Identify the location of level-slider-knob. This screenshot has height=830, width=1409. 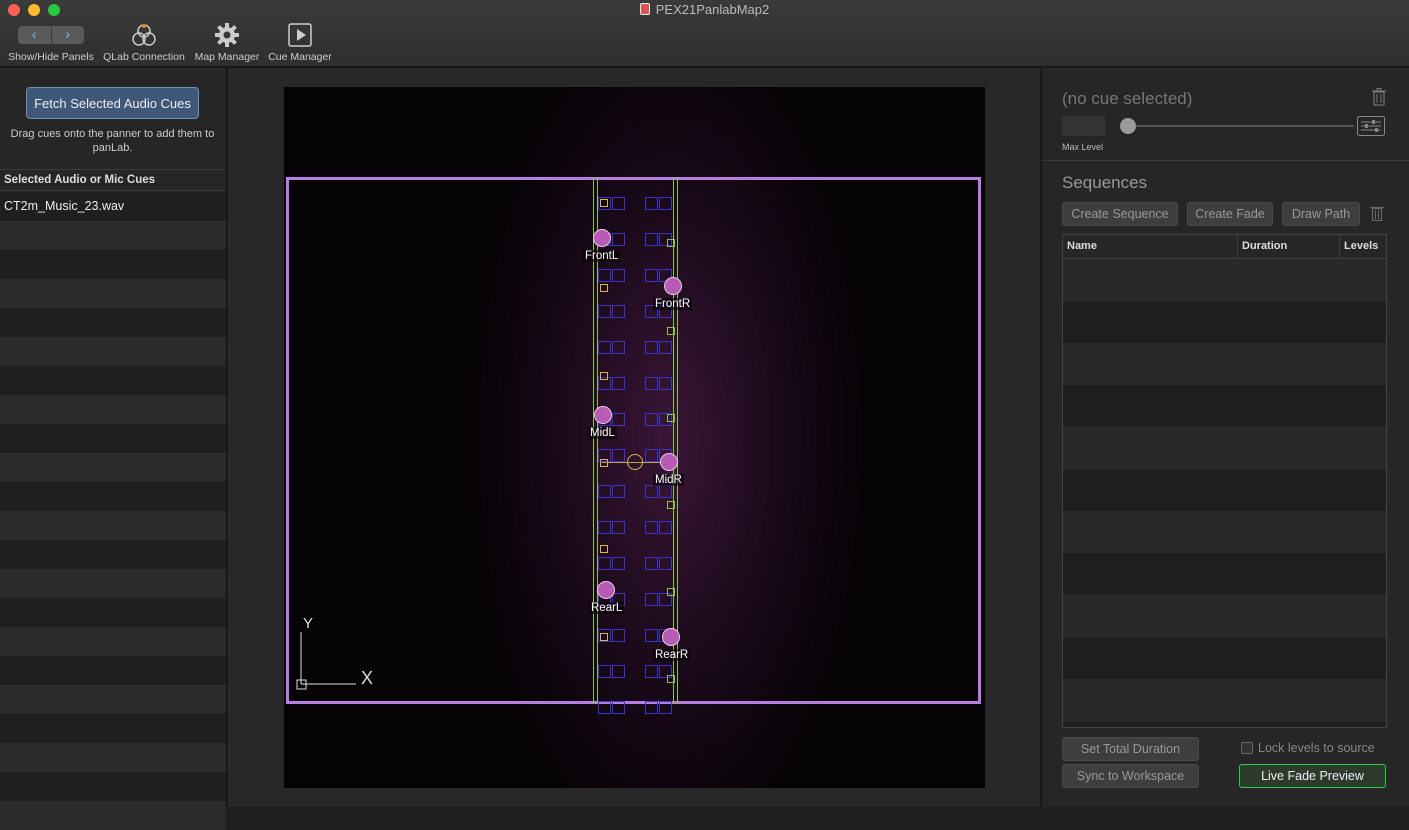
(1128, 126).